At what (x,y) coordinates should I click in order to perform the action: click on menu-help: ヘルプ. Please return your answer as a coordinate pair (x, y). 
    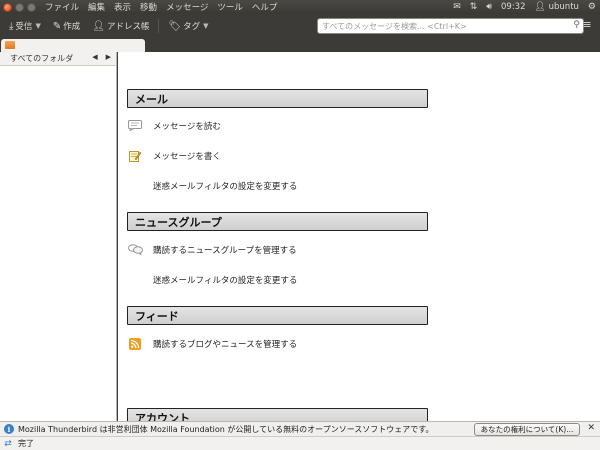
    Looking at the image, I should click on (265, 7).